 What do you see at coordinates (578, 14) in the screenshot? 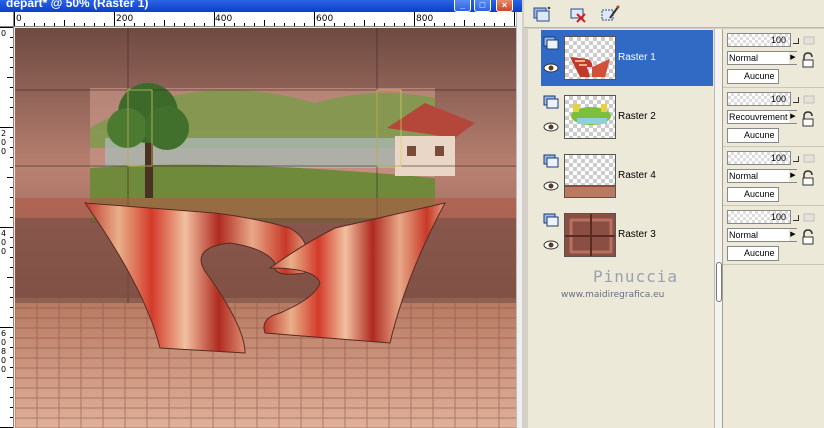
I see `delete-layer-icon` at bounding box center [578, 14].